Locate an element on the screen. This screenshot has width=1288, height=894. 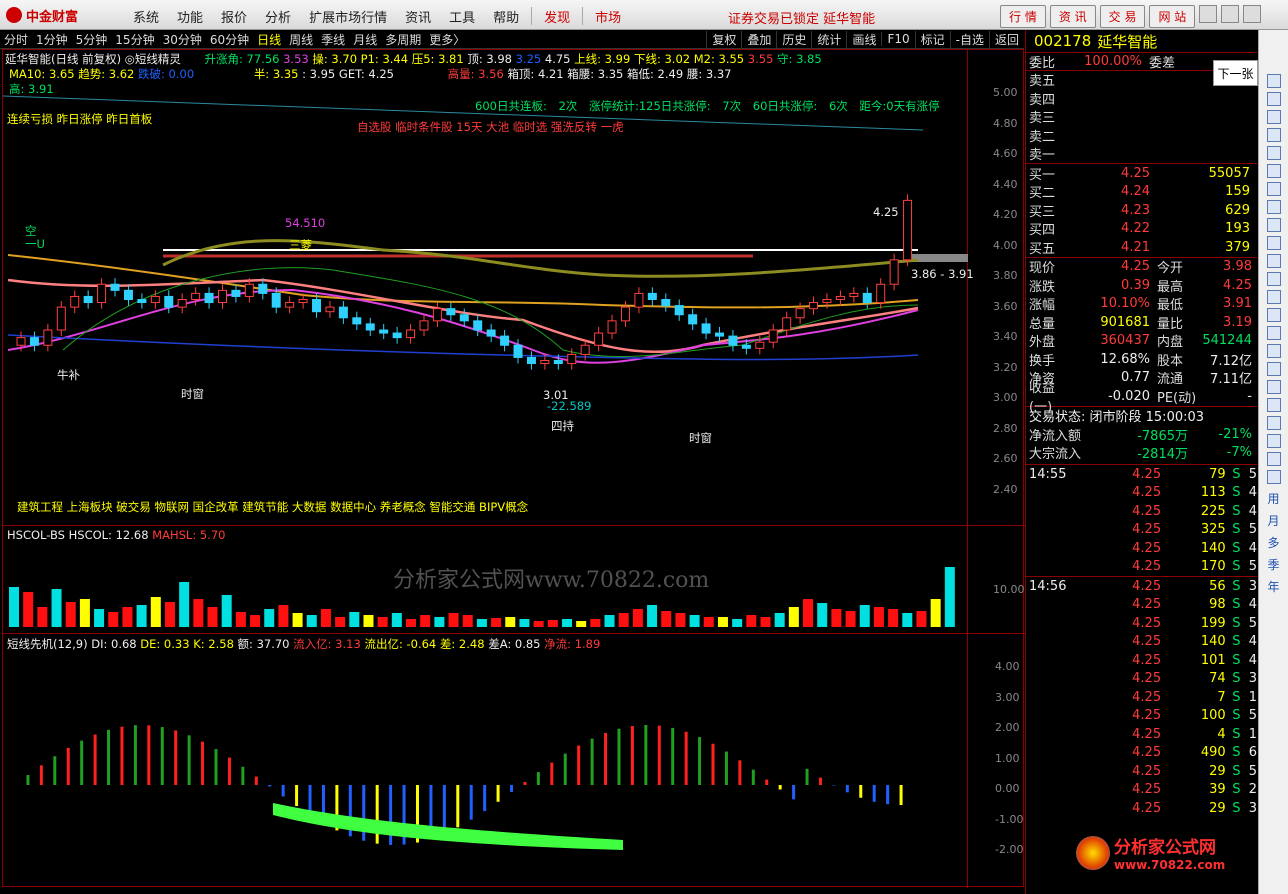
indicator-name: 短线先机(12,9) is located at coordinates (47, 644).